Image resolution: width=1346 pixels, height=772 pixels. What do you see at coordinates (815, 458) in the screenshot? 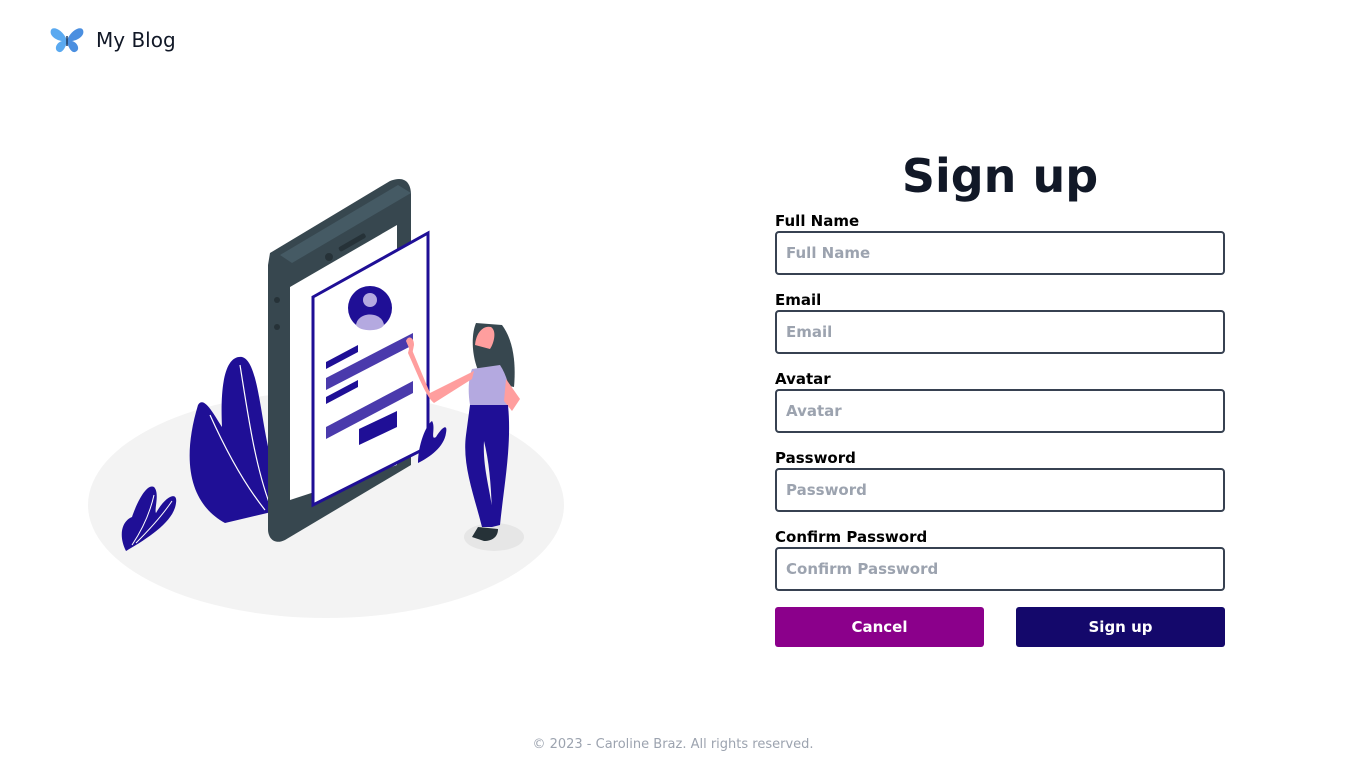
I see `password-label: Password` at bounding box center [815, 458].